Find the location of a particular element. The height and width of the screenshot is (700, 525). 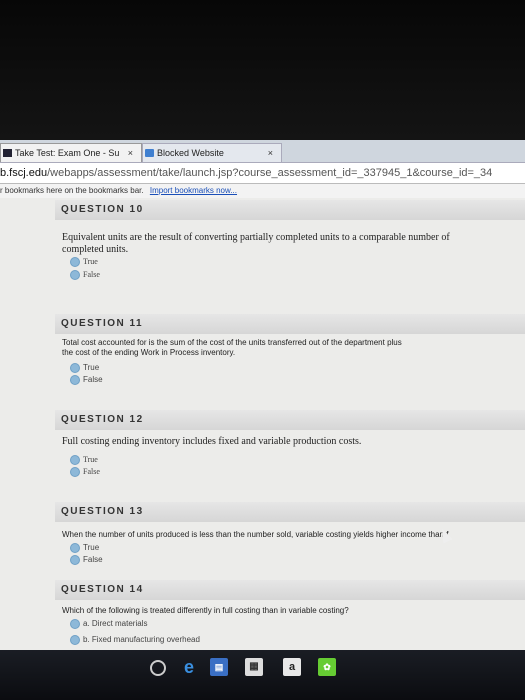

question-14-option-b: b. Fixed manufacturing overhead is located at coordinates (135, 639).